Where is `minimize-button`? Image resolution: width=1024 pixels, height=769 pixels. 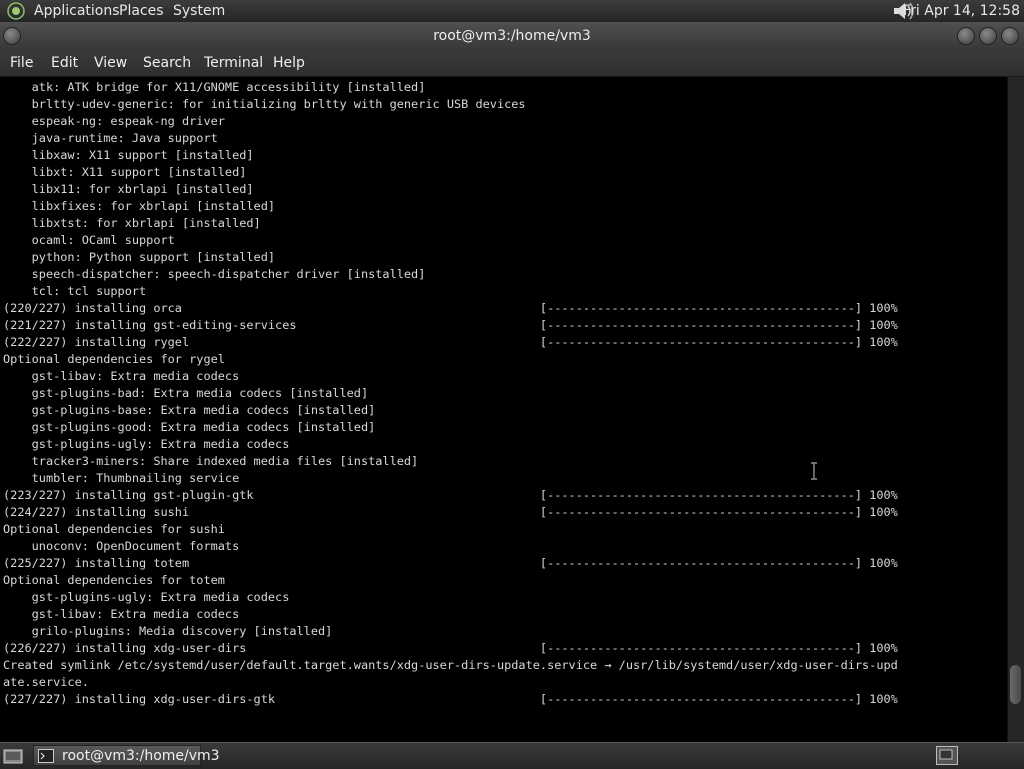 minimize-button is located at coordinates (966, 36).